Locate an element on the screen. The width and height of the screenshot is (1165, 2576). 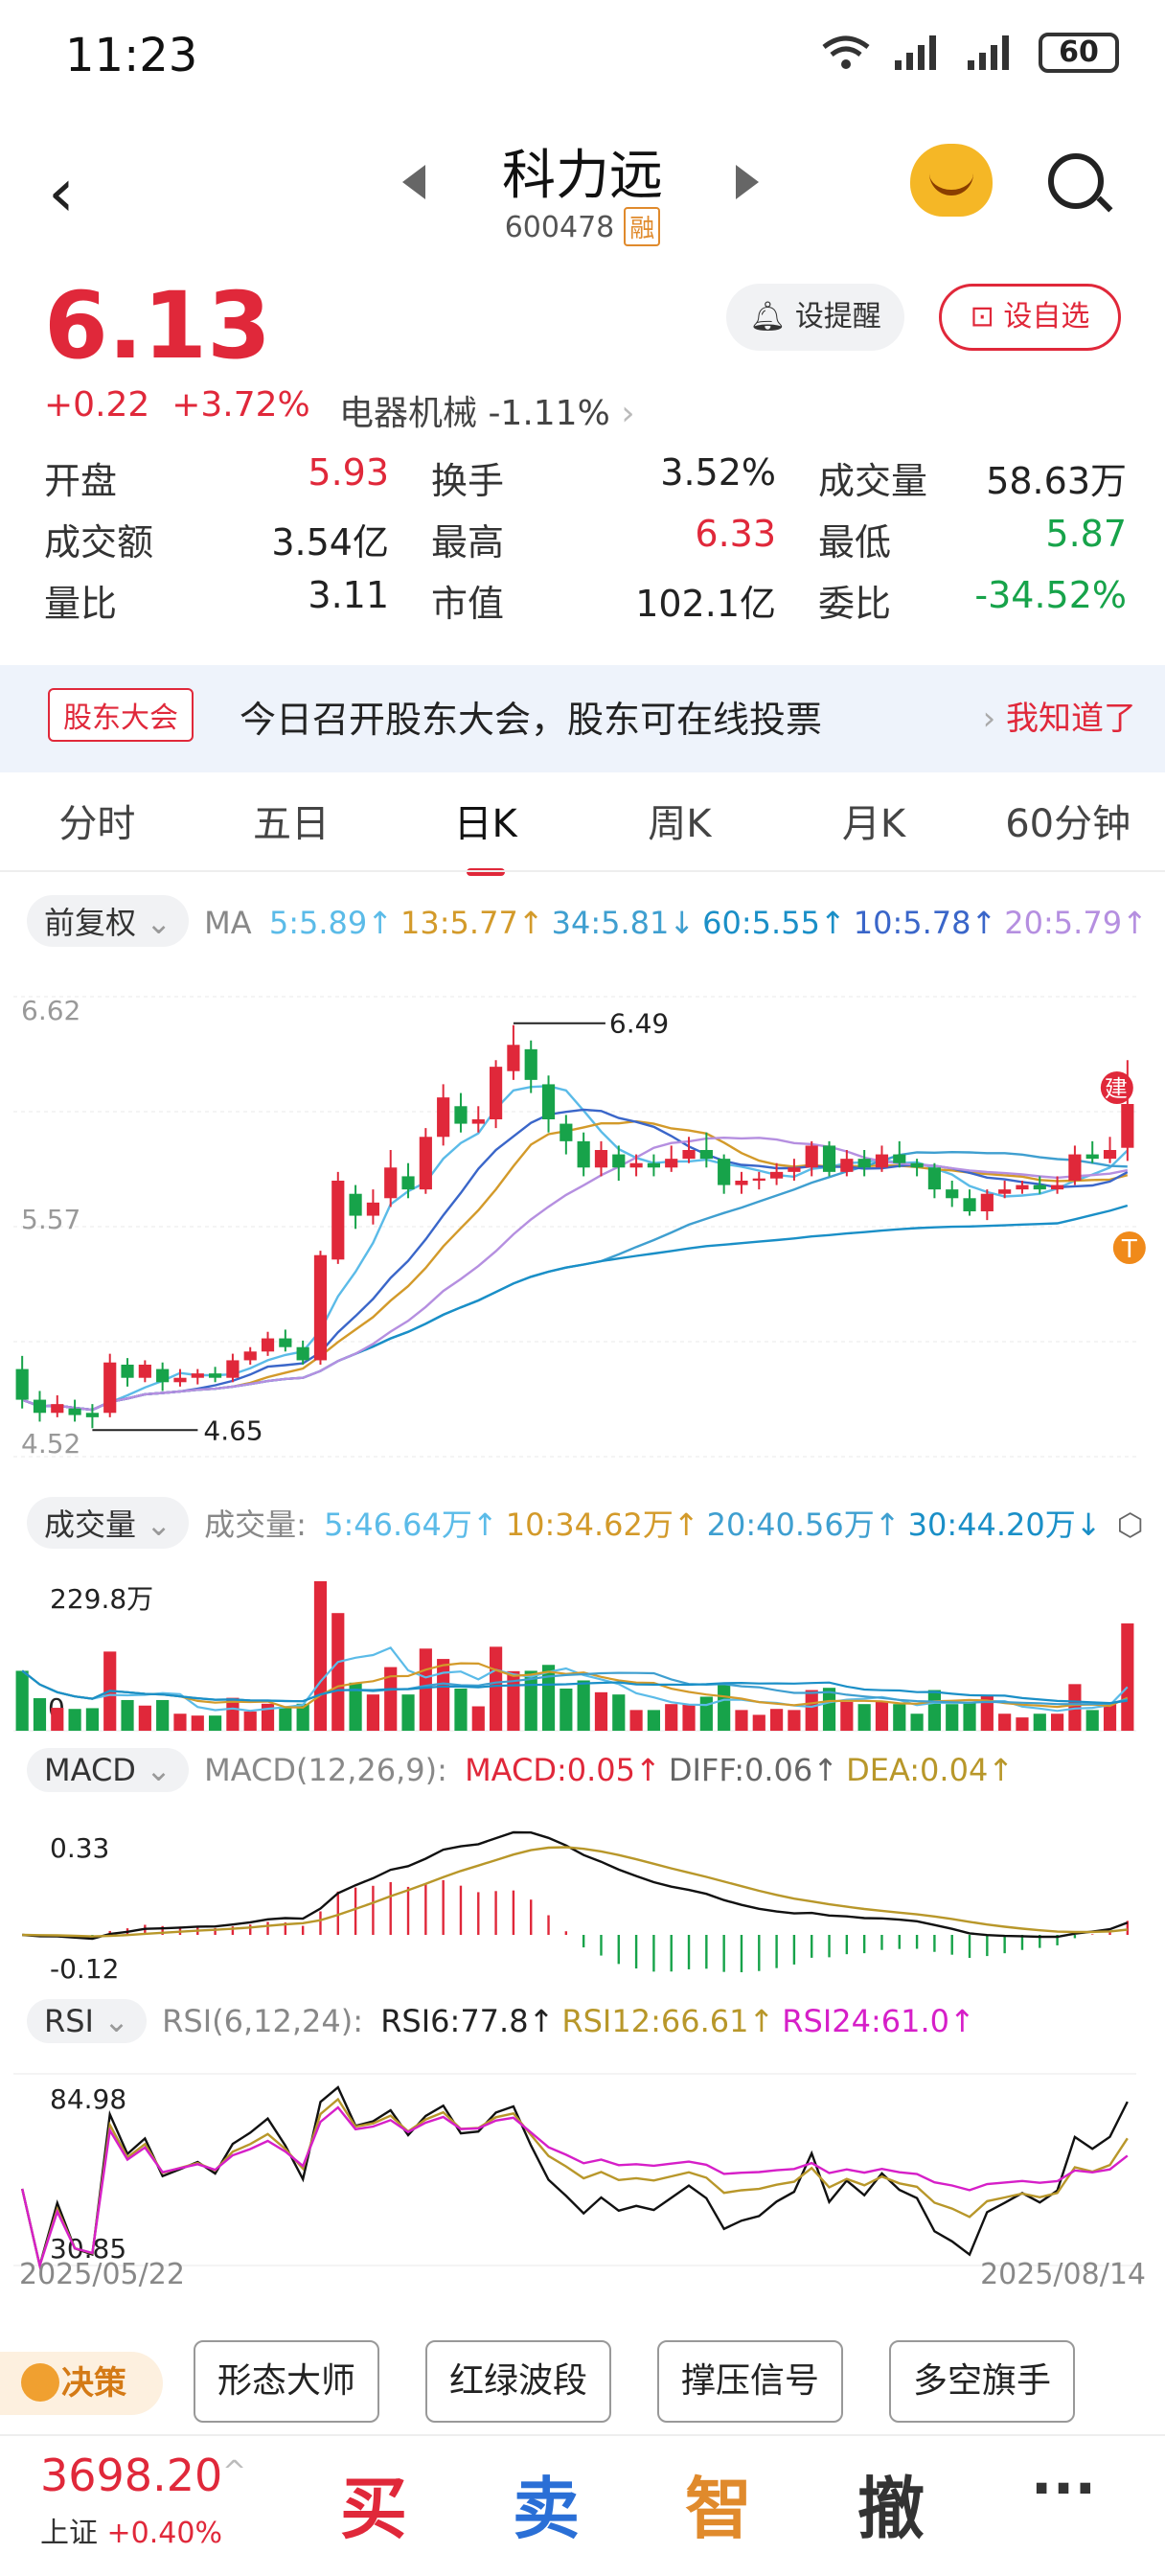
sector-link: 电器机械 -1.11% › is located at coordinates (487, 410).